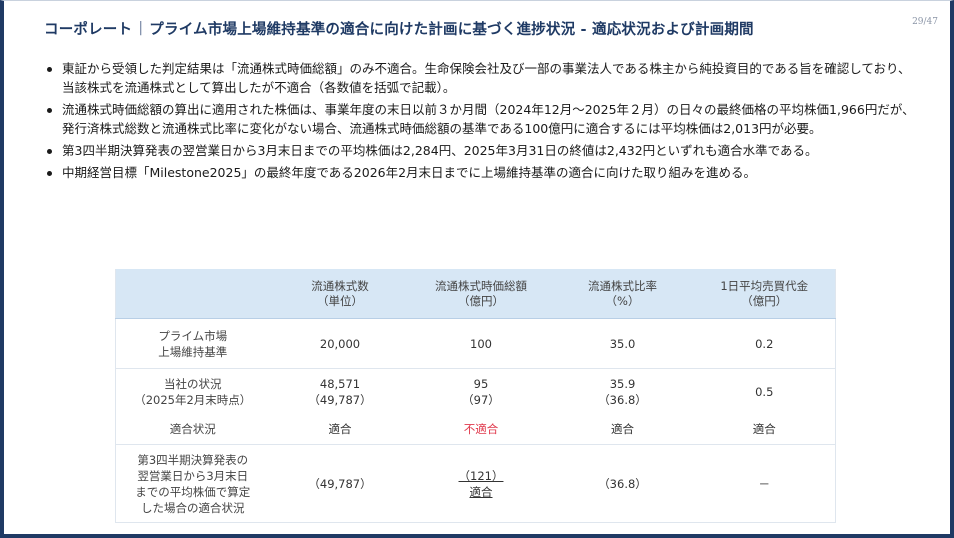 This screenshot has width=954, height=538. What do you see at coordinates (88, 29) in the screenshot?
I see `section-label: コーポレート` at bounding box center [88, 29].